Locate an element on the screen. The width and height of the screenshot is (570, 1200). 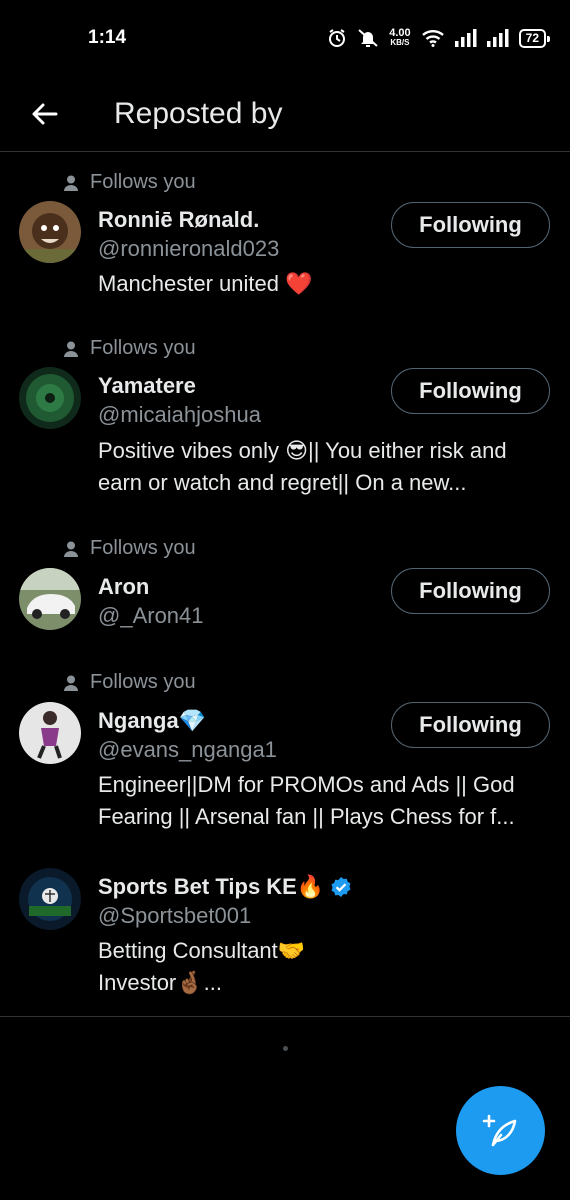
user-name-line: Yamatere is located at coordinates (147, 386).